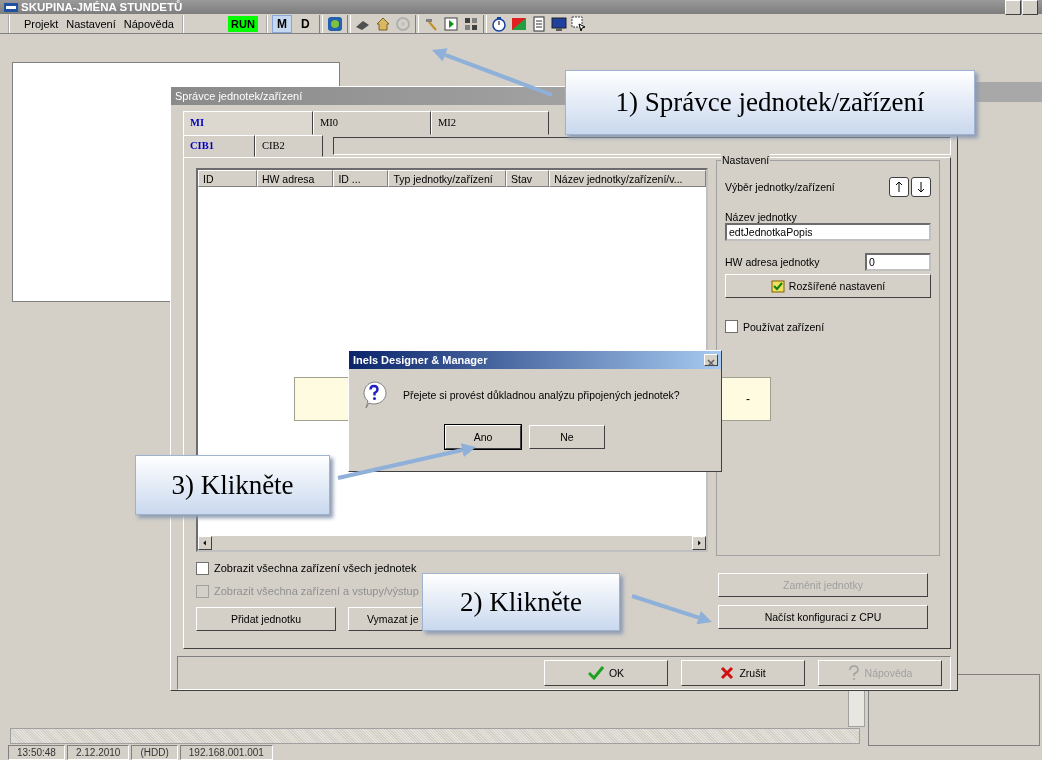  I want to click on down-arrow-button, so click(921, 187).